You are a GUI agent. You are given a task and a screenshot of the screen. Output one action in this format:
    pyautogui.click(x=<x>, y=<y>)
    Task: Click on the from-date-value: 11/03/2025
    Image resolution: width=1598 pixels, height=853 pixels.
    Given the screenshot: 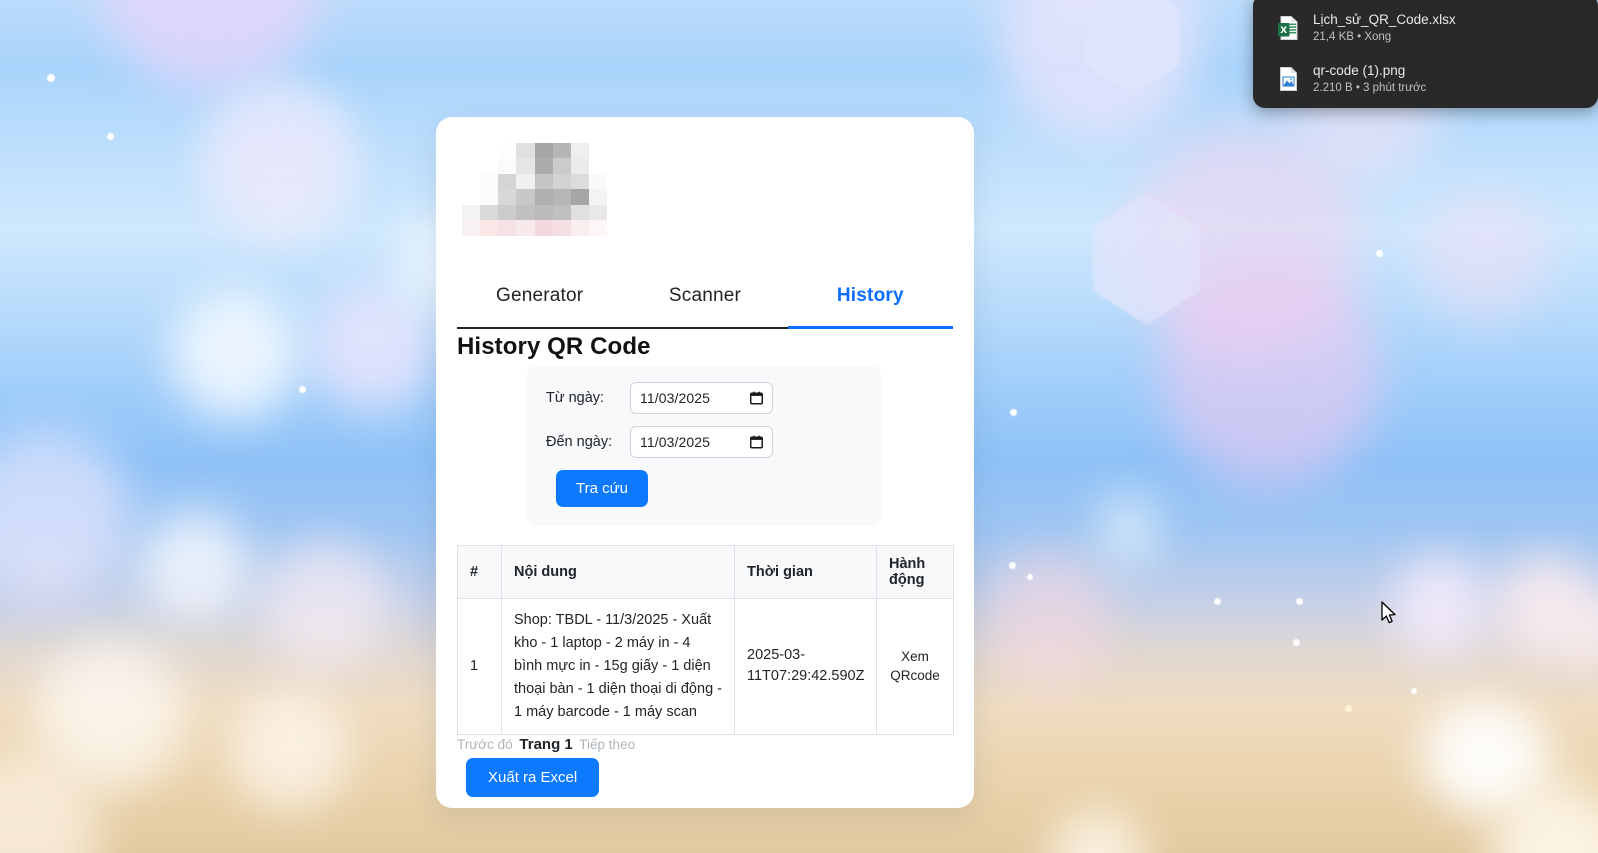 What is the action you would take?
    pyautogui.click(x=675, y=398)
    